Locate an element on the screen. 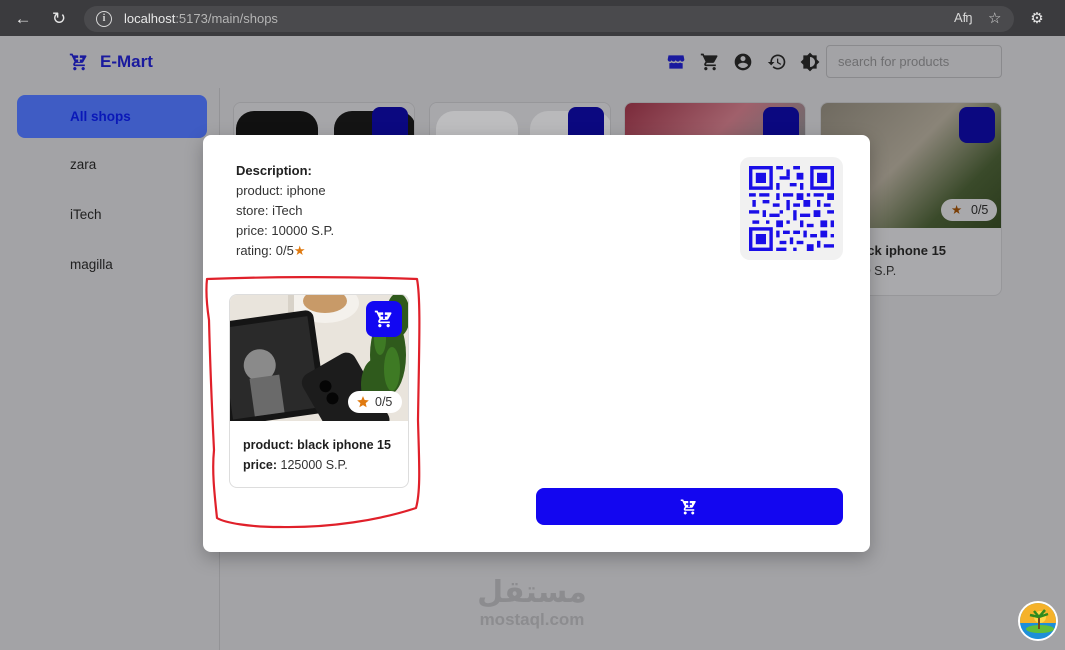  url-text: localhost:5173/main/shops is located at coordinates (201, 18).